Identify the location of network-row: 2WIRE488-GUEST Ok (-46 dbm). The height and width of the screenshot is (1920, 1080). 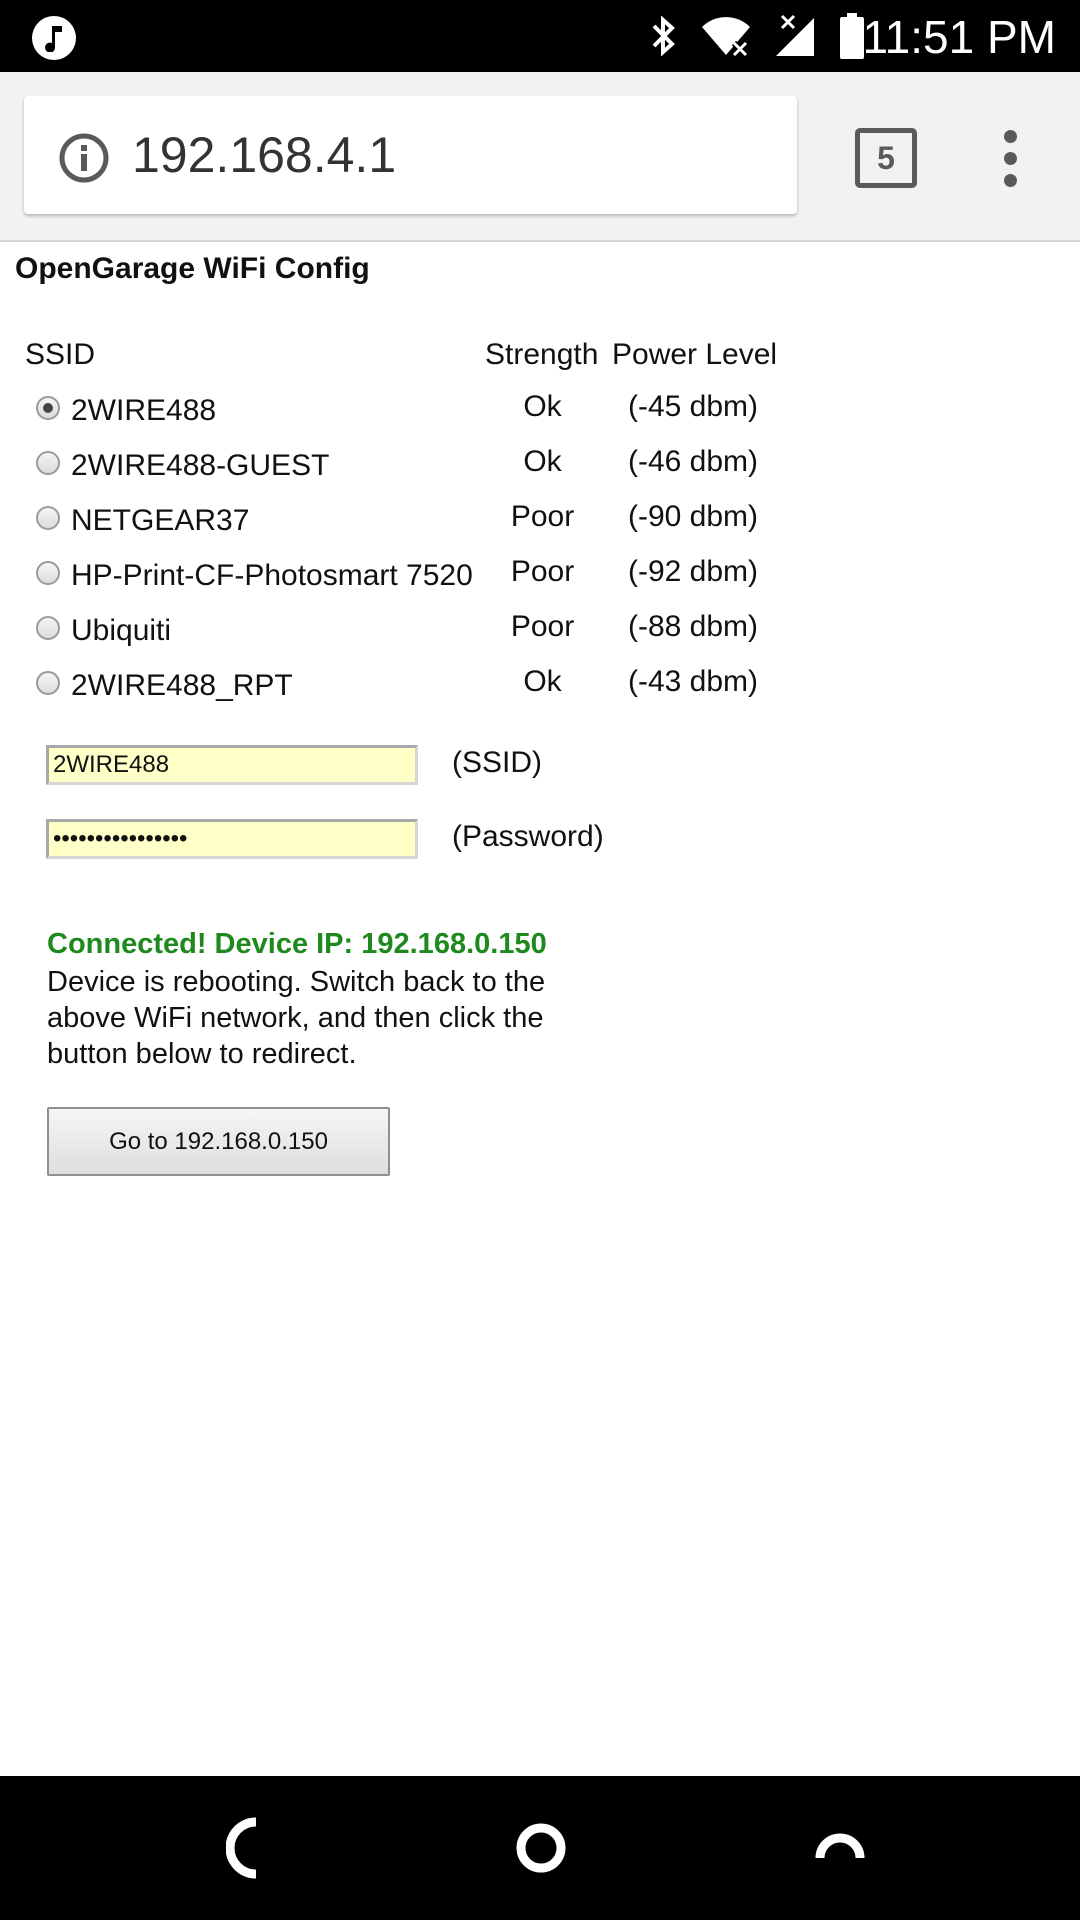
(400, 472).